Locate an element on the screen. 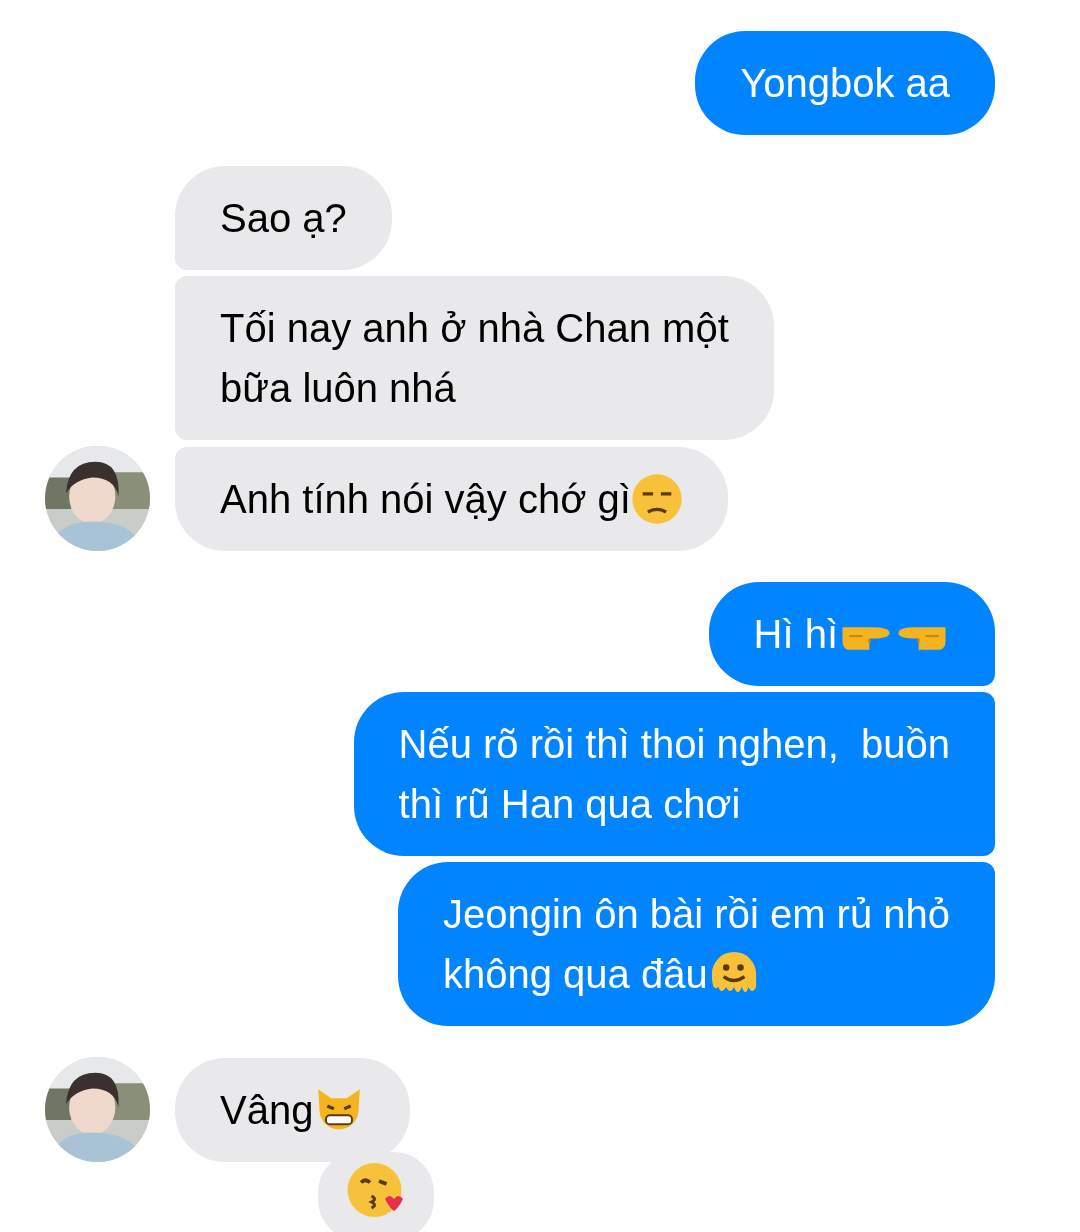  message-text: thì rũ Han qua chơi is located at coordinates (569, 804).